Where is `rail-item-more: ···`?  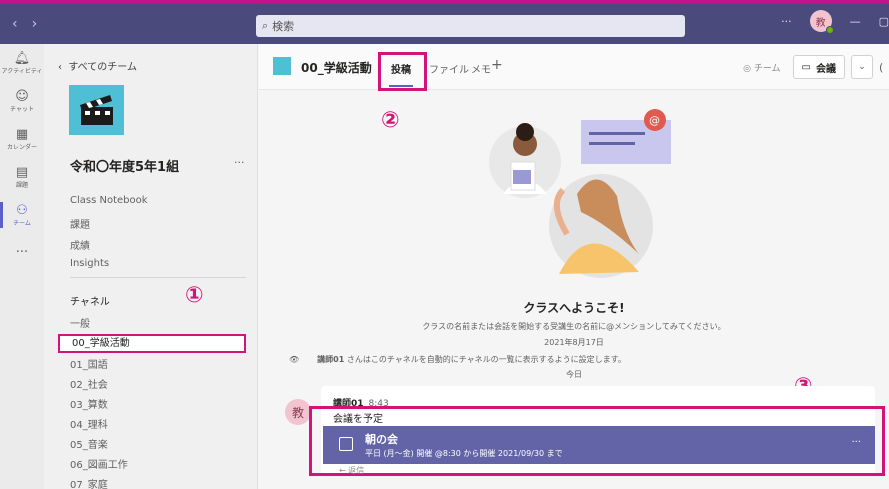 rail-item-more: ··· is located at coordinates (22, 253).